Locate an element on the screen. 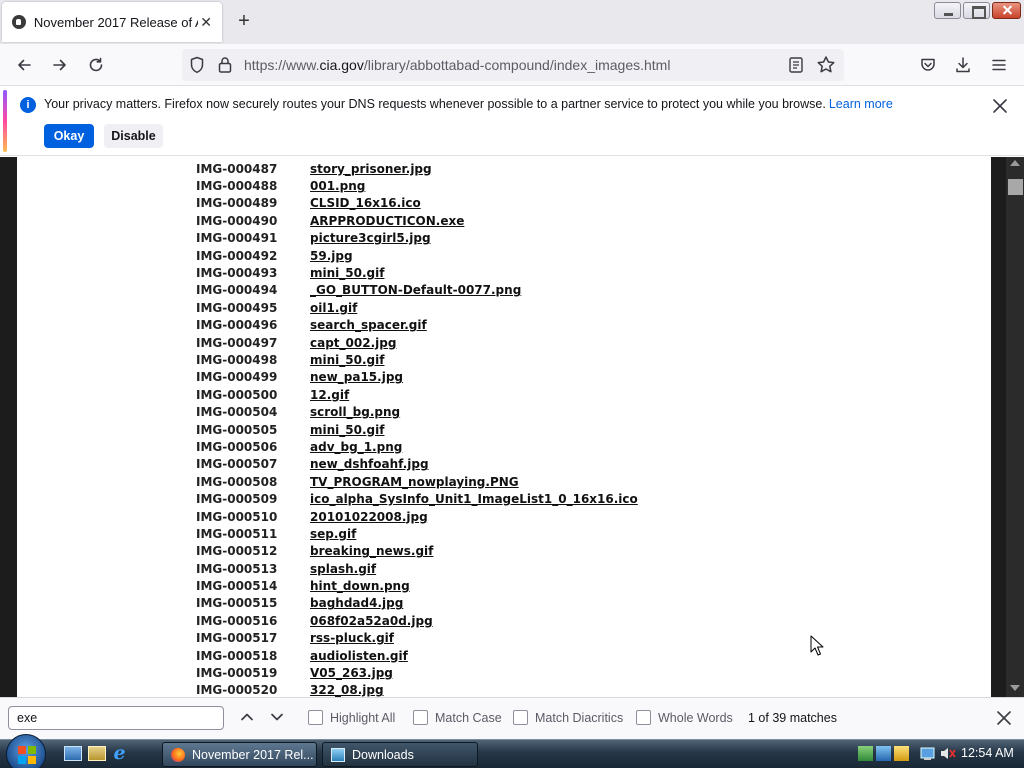 The image size is (1024, 768). star-icon is located at coordinates (826, 67).